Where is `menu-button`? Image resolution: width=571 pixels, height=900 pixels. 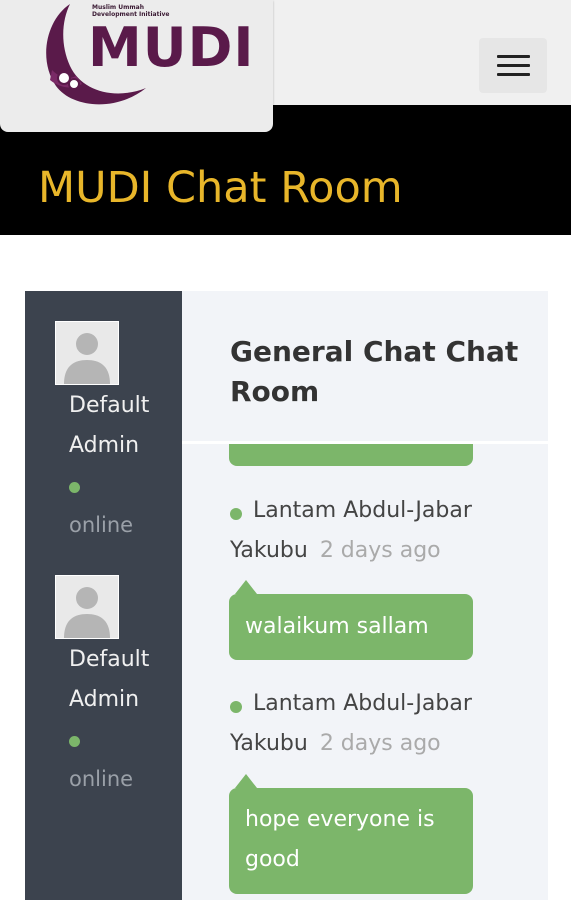 menu-button is located at coordinates (513, 65).